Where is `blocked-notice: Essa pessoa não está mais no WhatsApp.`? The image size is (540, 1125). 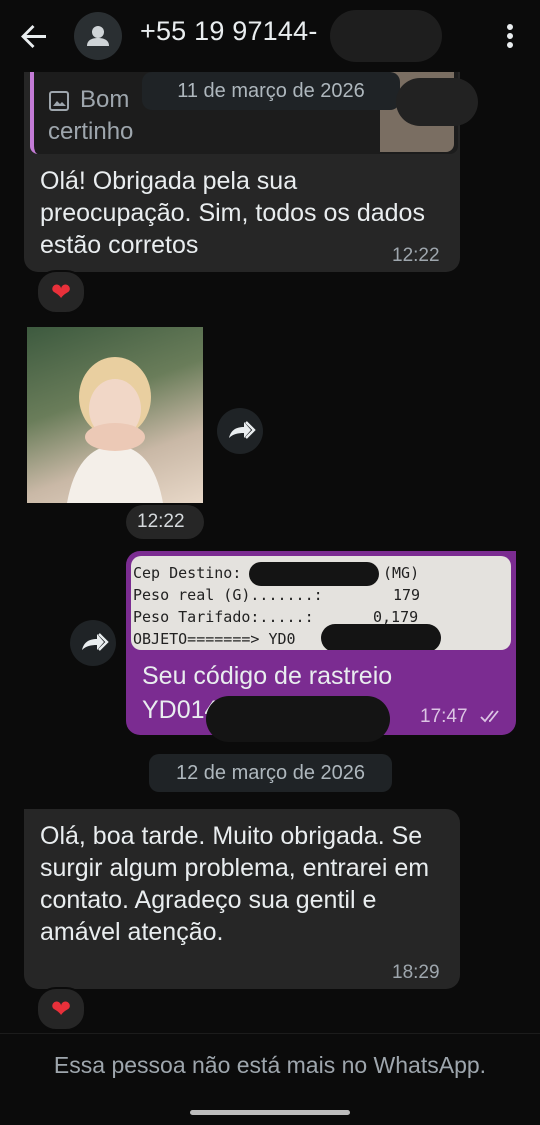
blocked-notice: Essa pessoa não está mais no WhatsApp. is located at coordinates (270, 1065).